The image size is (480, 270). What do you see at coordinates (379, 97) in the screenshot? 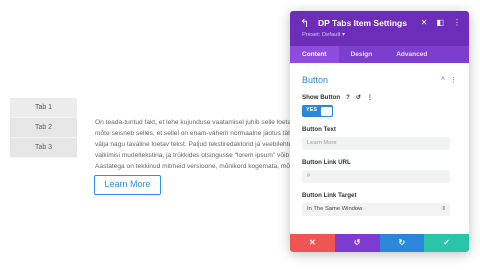
I see `show-button-label-row: Show Button ? ↺ ⋮` at bounding box center [379, 97].